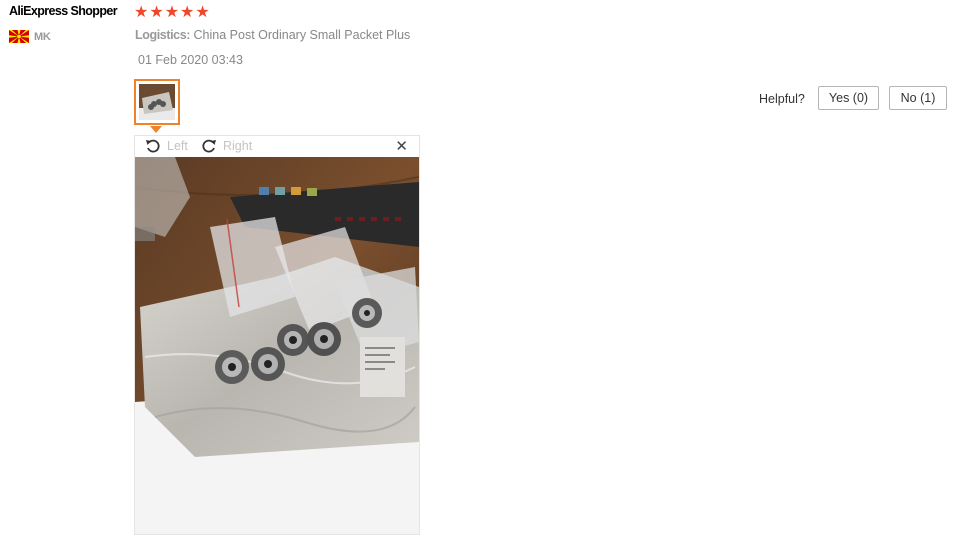 This screenshot has height=542, width=955. Describe the element at coordinates (177, 146) in the screenshot. I see `rotate-left-label: Left` at that location.